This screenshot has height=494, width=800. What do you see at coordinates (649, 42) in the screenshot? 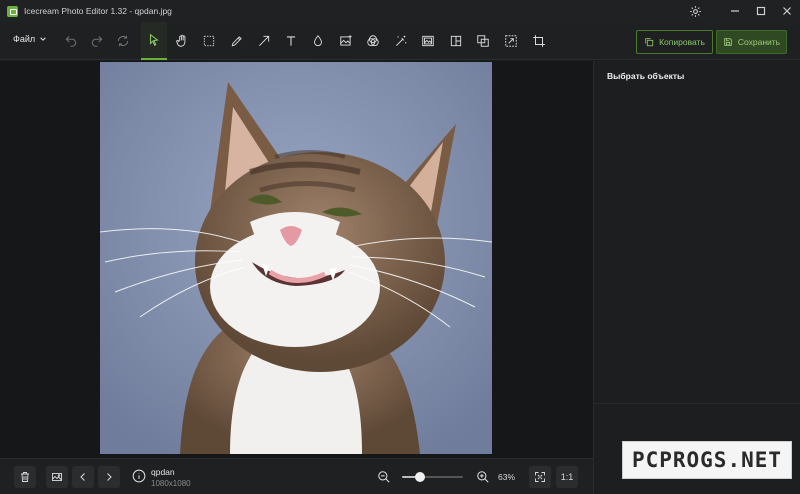
I see `copy-icon` at bounding box center [649, 42].